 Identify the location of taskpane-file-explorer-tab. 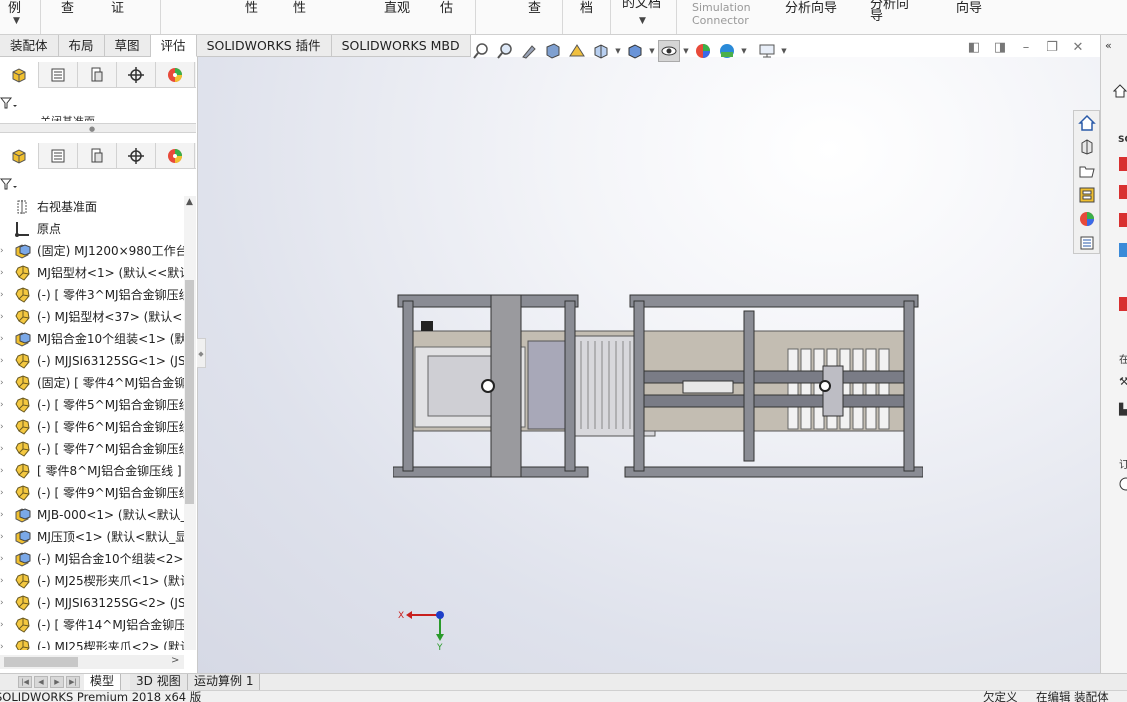
(1086, 171).